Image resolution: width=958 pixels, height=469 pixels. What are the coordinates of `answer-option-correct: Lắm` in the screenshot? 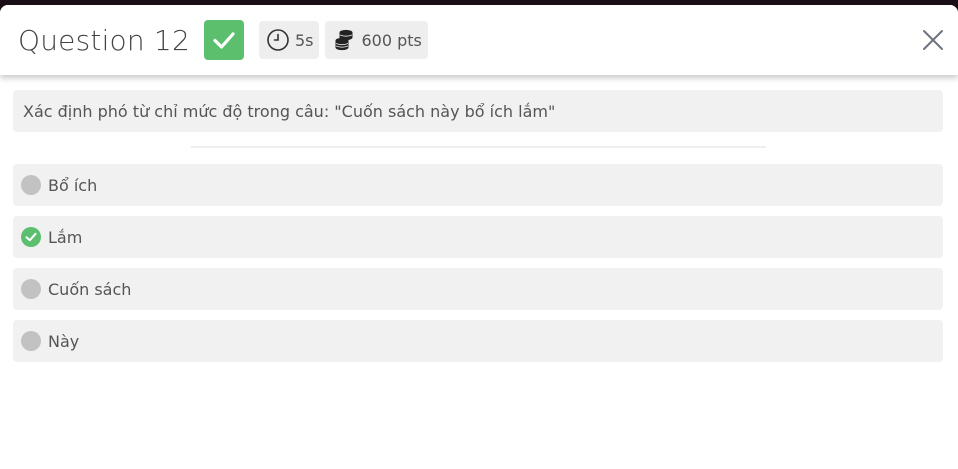 It's located at (478, 237).